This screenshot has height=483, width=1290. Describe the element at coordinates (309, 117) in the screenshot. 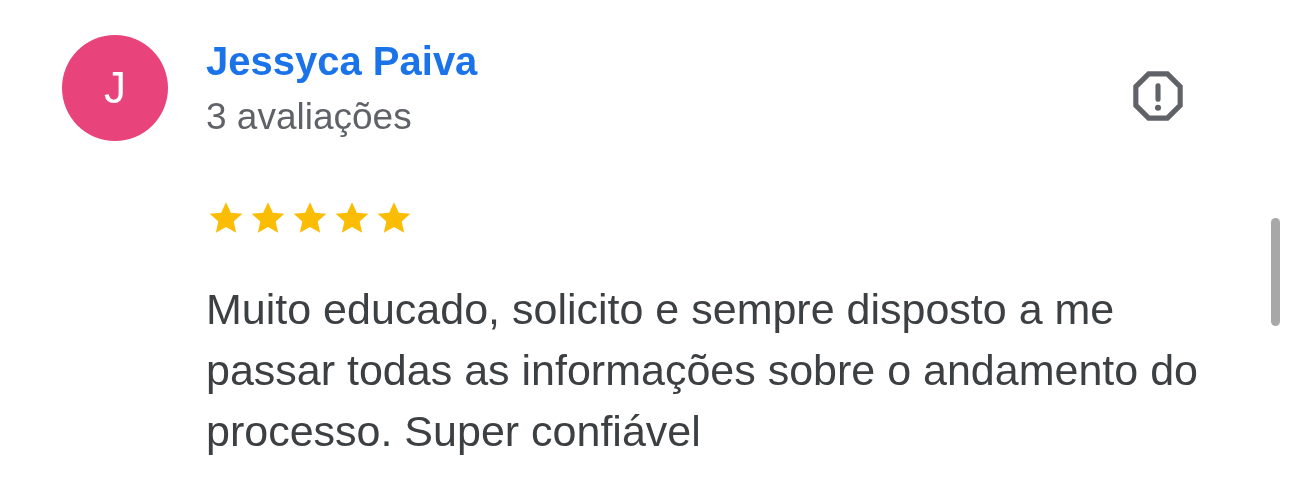

I see `review-count: 3 avaliações` at that location.